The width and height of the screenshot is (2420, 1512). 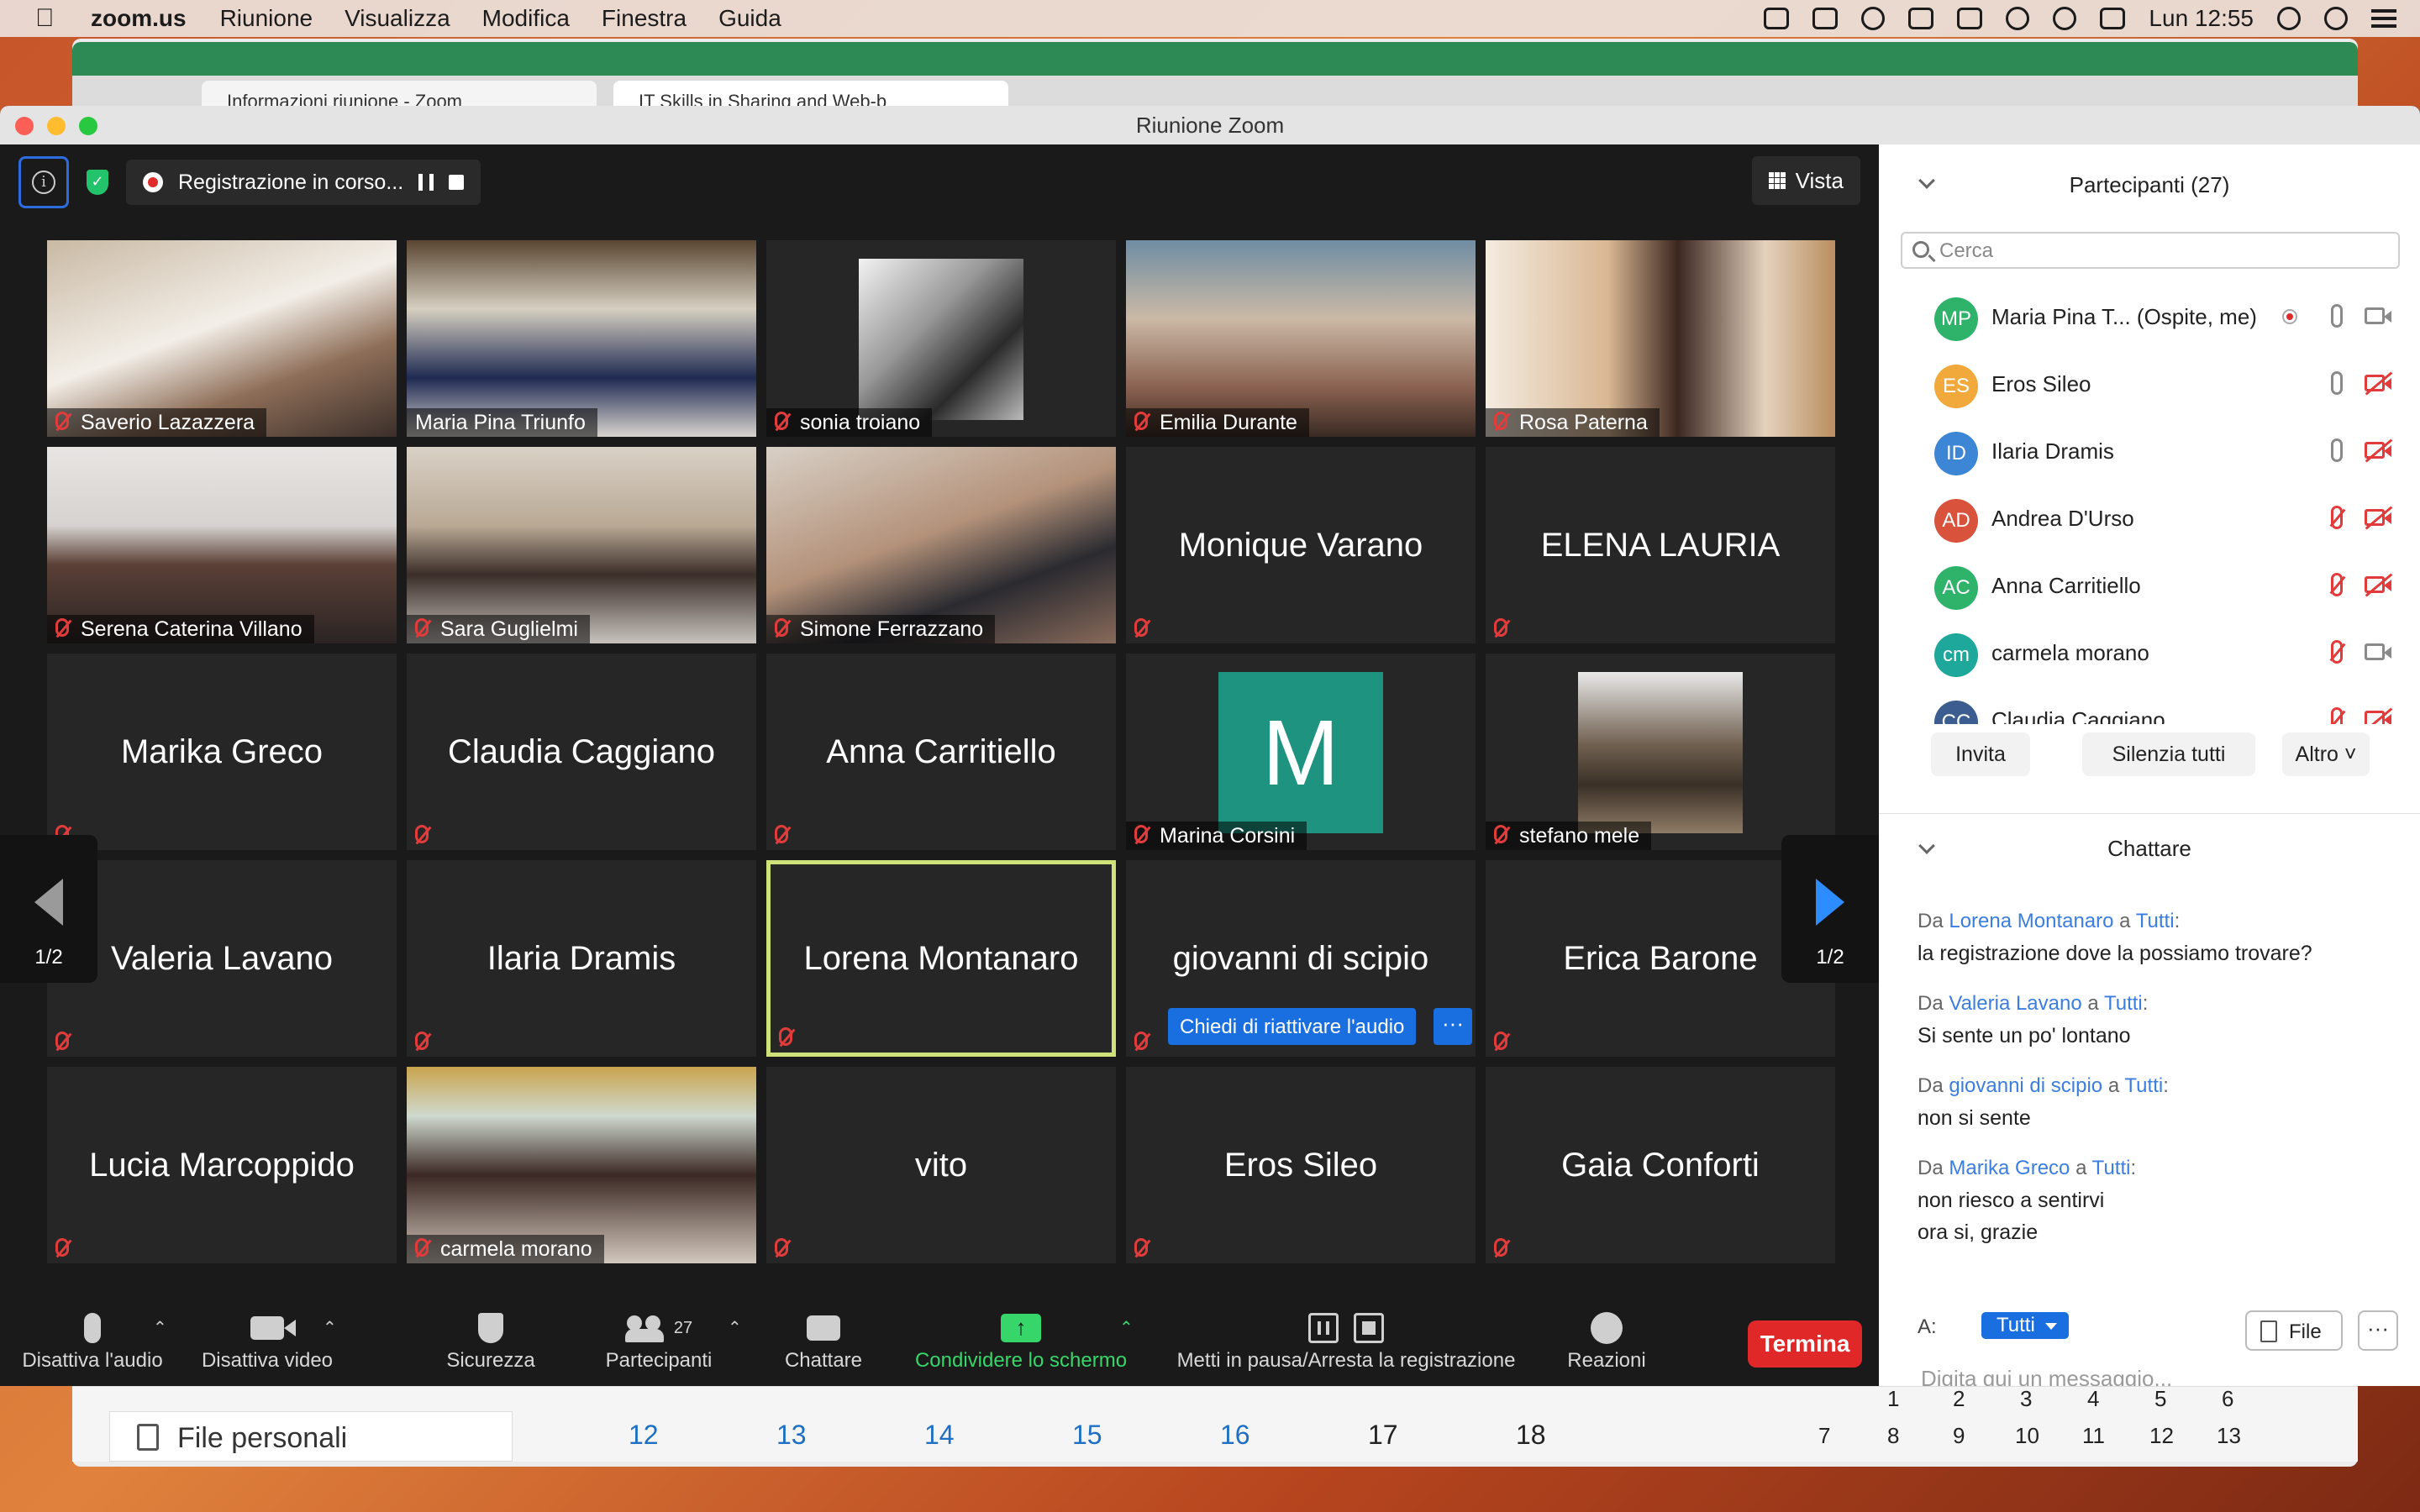 I want to click on audio-options-chevron-icon: ⌃, so click(x=160, y=1327).